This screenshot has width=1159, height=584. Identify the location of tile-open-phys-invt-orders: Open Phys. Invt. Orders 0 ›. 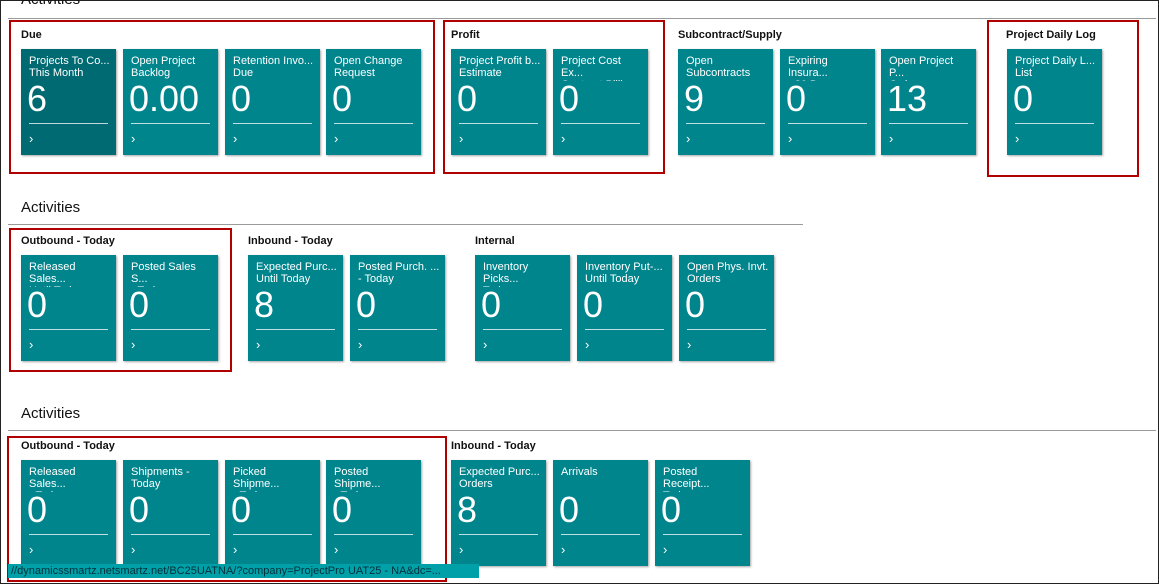
(726, 308).